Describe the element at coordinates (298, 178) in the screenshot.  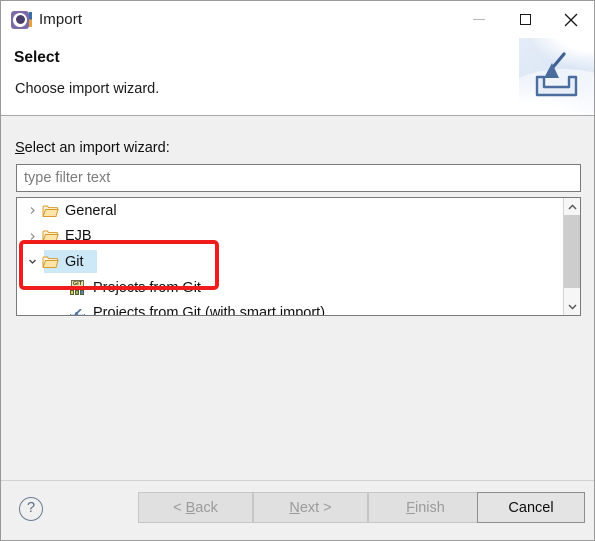
I see `search-input` at that location.